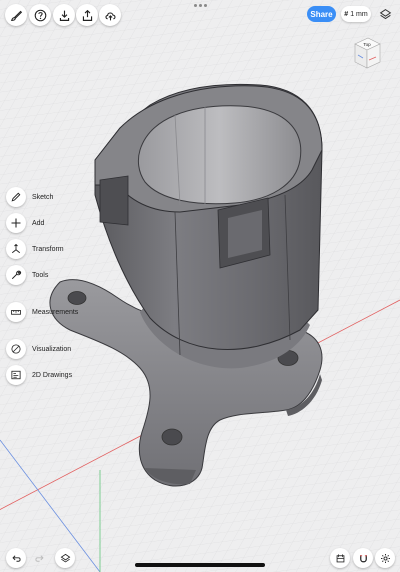 The width and height of the screenshot is (400, 572). I want to click on menu-sketch: Sketch, so click(29, 197).